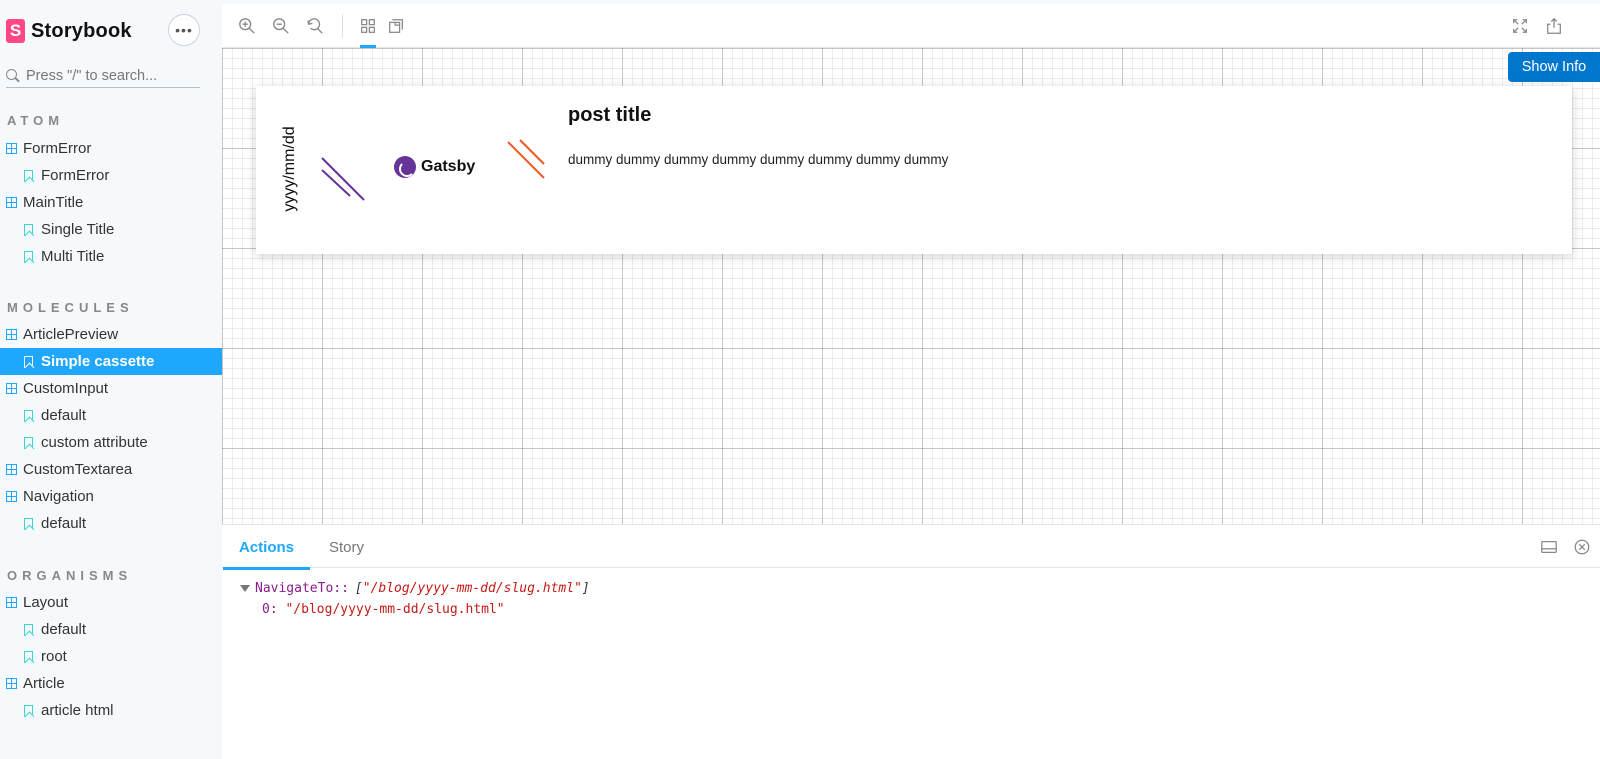  I want to click on sidebar-story-custom-attribute: custom attribute, so click(111, 442).